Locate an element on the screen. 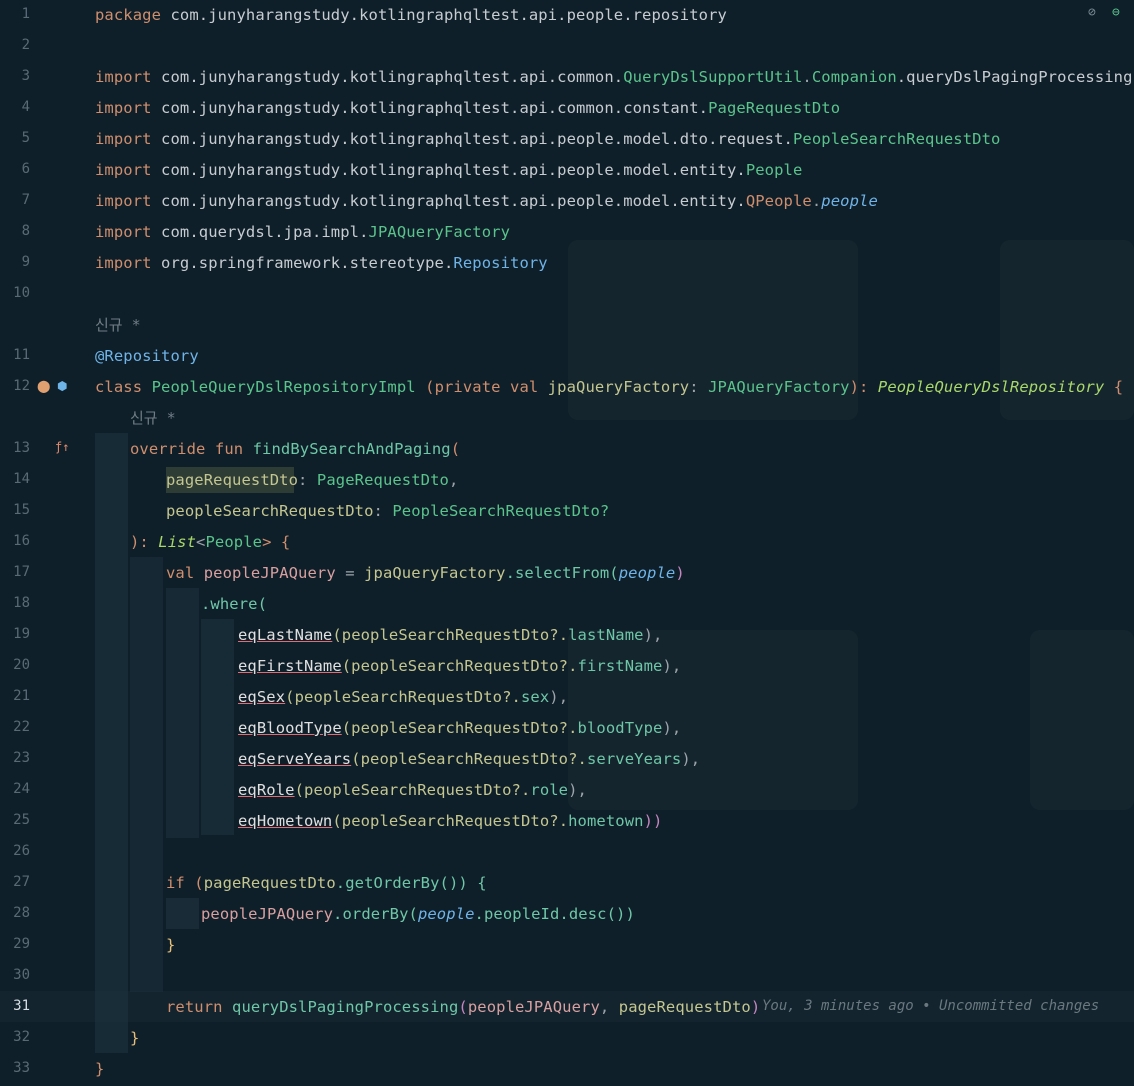 The height and width of the screenshot is (1086, 1134). code-line: 27 if (pageRequestDto.getOrderBy()) { is located at coordinates (567, 883).